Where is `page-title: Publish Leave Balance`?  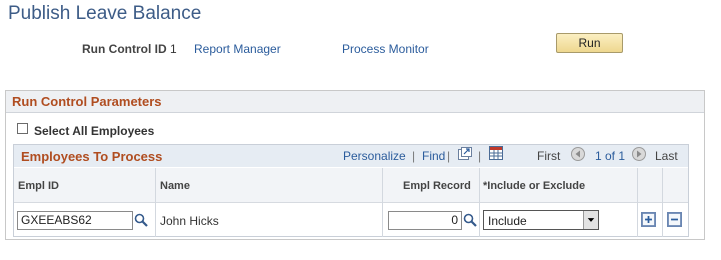 page-title: Publish Leave Balance is located at coordinates (105, 13).